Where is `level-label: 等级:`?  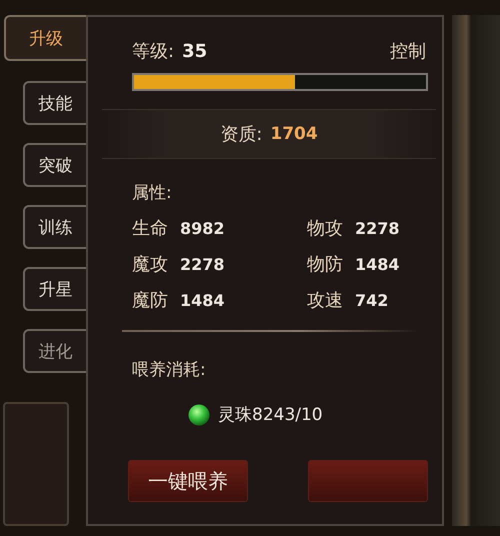 level-label: 等级: is located at coordinates (153, 51).